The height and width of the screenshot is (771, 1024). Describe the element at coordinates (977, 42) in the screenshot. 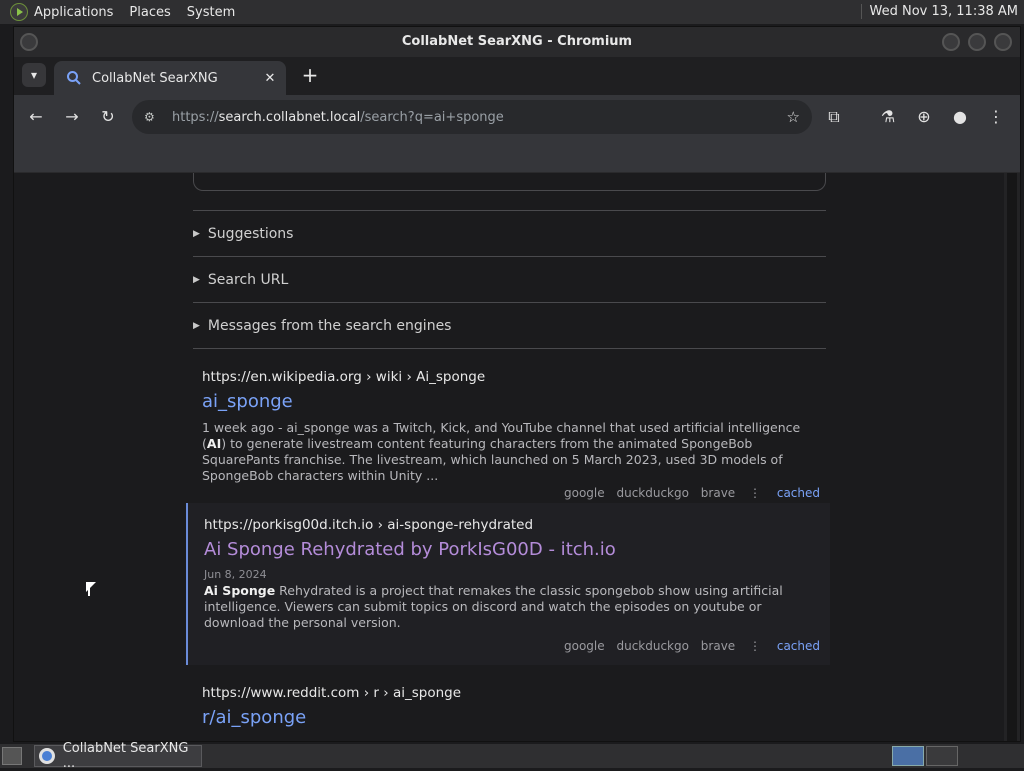

I see `maximize-button` at that location.